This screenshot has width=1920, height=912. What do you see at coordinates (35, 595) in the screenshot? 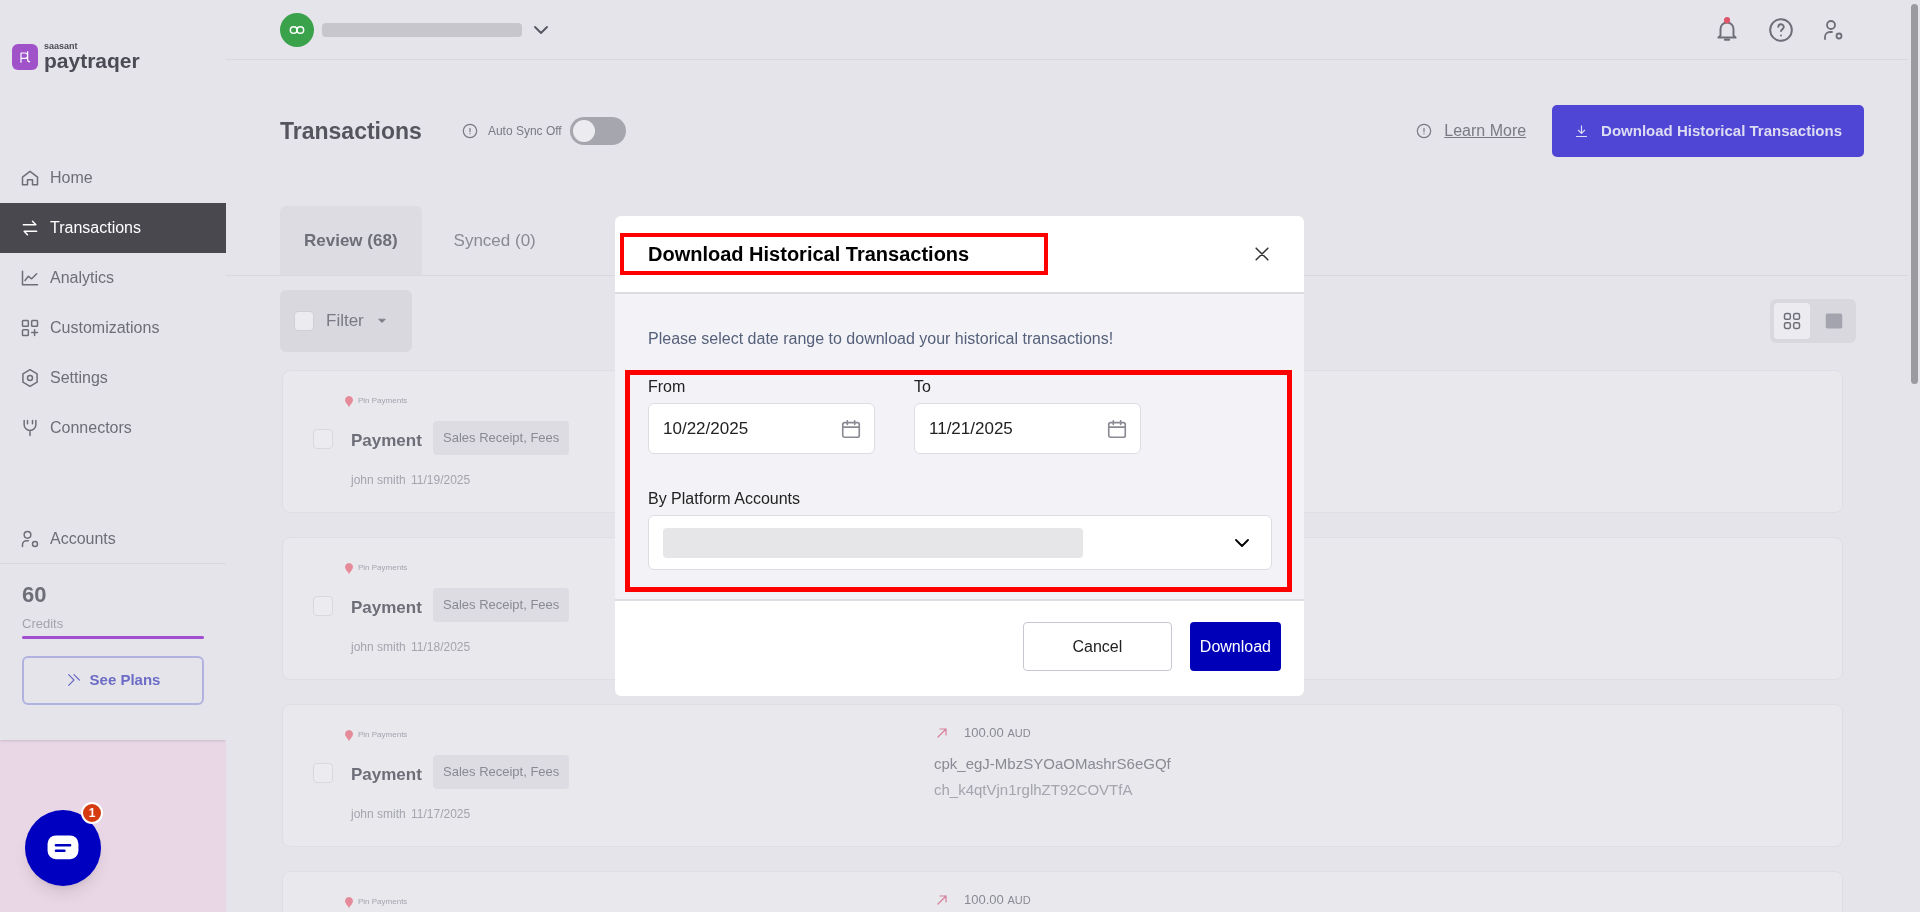
I see `credits-count: 60` at bounding box center [35, 595].